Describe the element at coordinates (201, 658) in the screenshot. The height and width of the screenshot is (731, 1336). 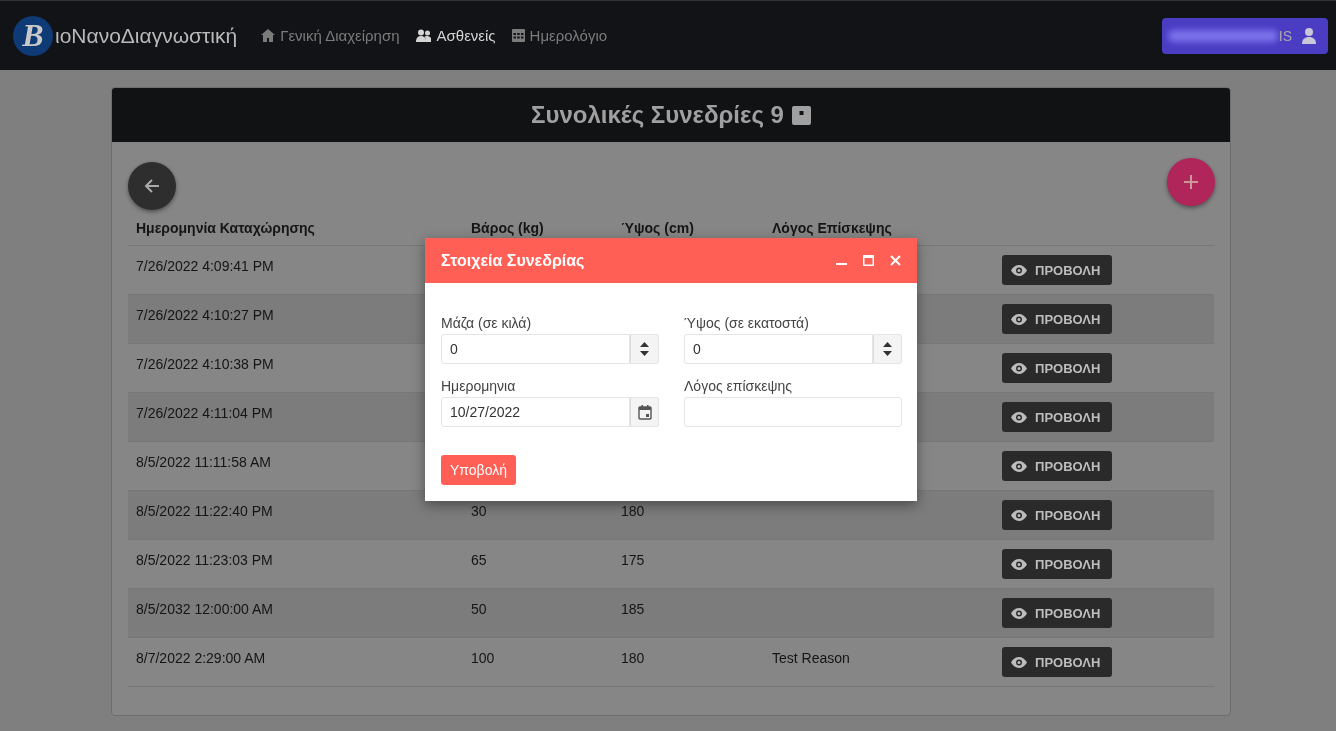
I see `table-cell-text: 8/7/2022 2:29:00 AM` at that location.